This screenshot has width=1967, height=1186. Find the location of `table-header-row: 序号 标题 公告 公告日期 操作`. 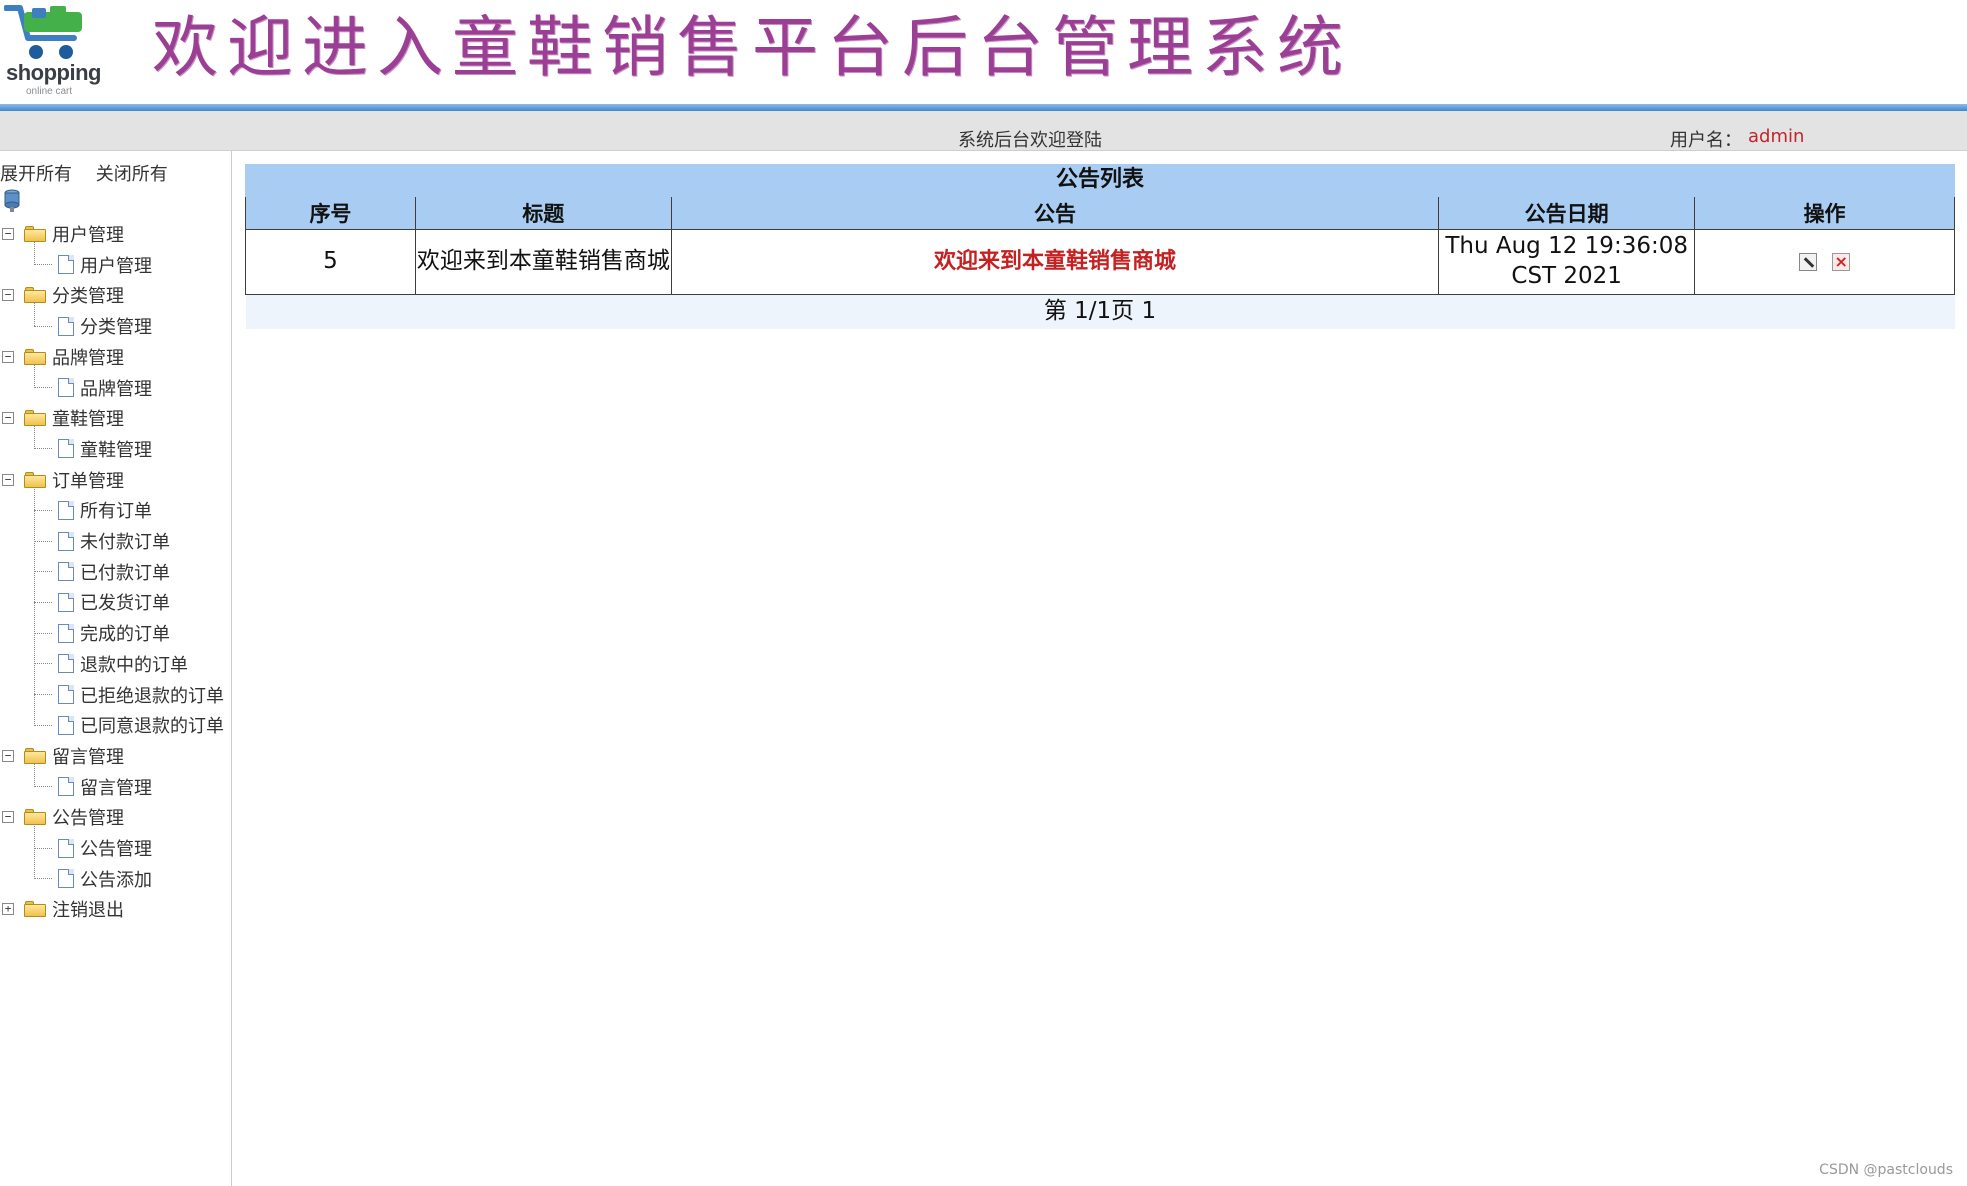

table-header-row: 序号 标题 公告 公告日期 操作 is located at coordinates (1100, 213).